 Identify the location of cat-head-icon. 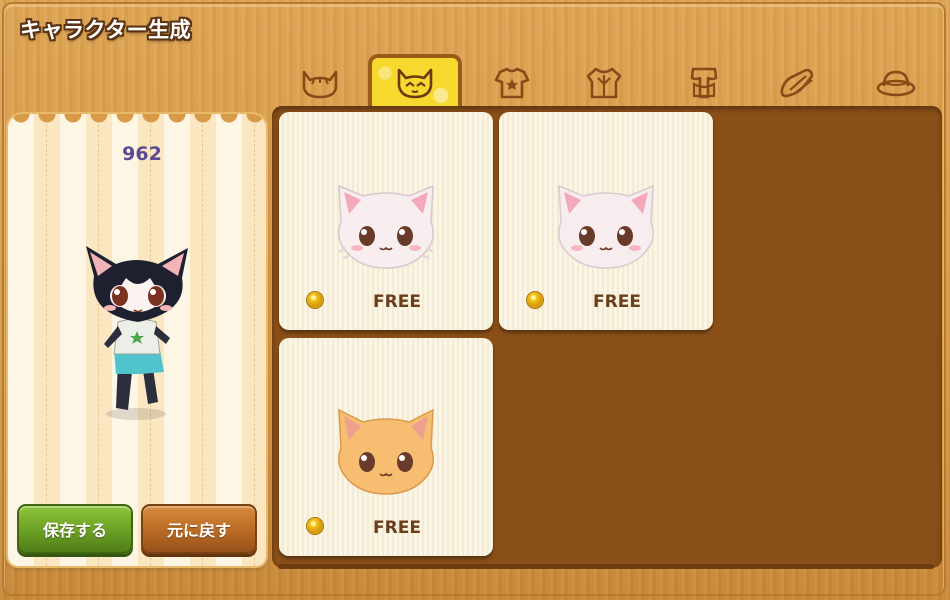
(320, 84).